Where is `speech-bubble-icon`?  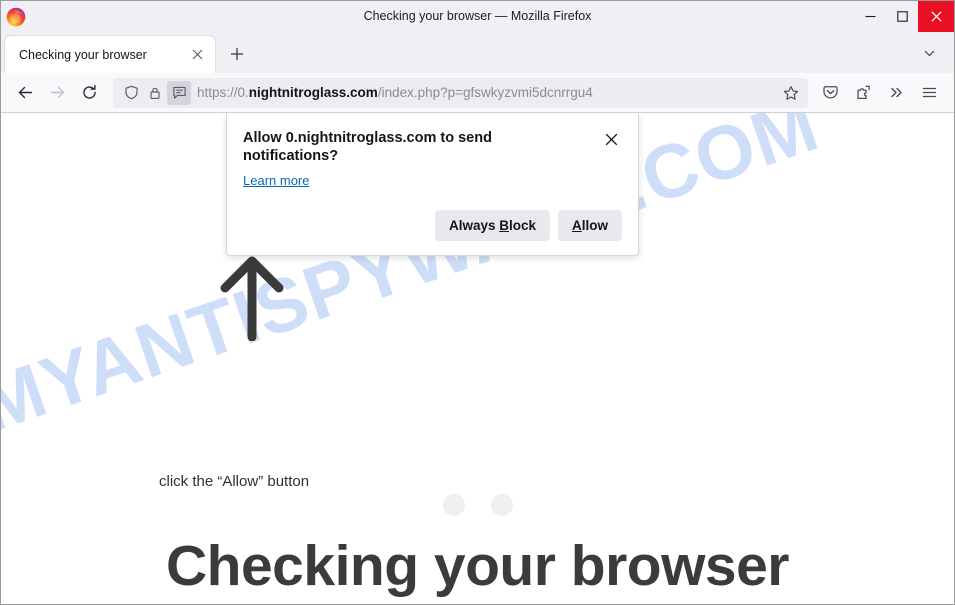
speech-bubble-icon is located at coordinates (179, 92).